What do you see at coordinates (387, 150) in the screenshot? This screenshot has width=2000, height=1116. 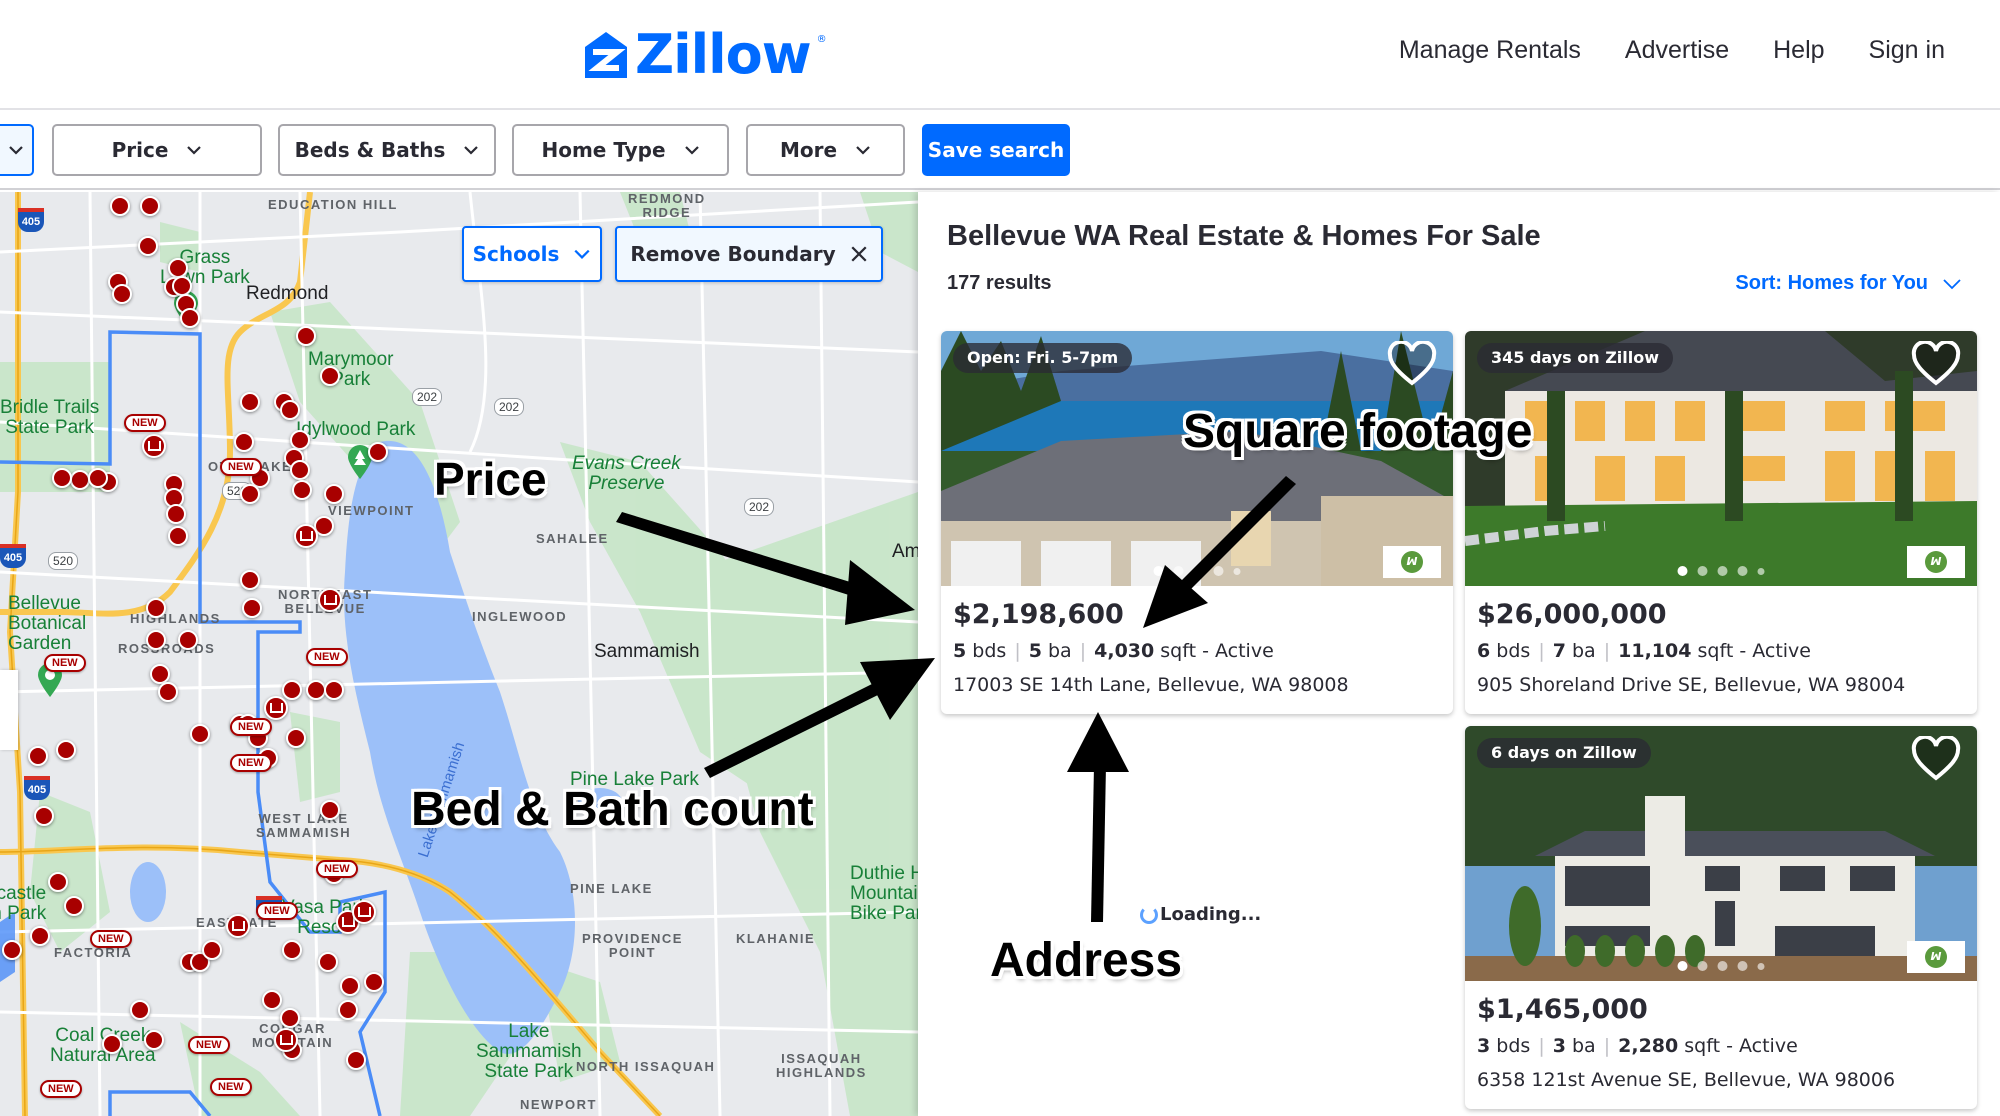 I see `filter-beds-baths-button: Beds & Baths` at bounding box center [387, 150].